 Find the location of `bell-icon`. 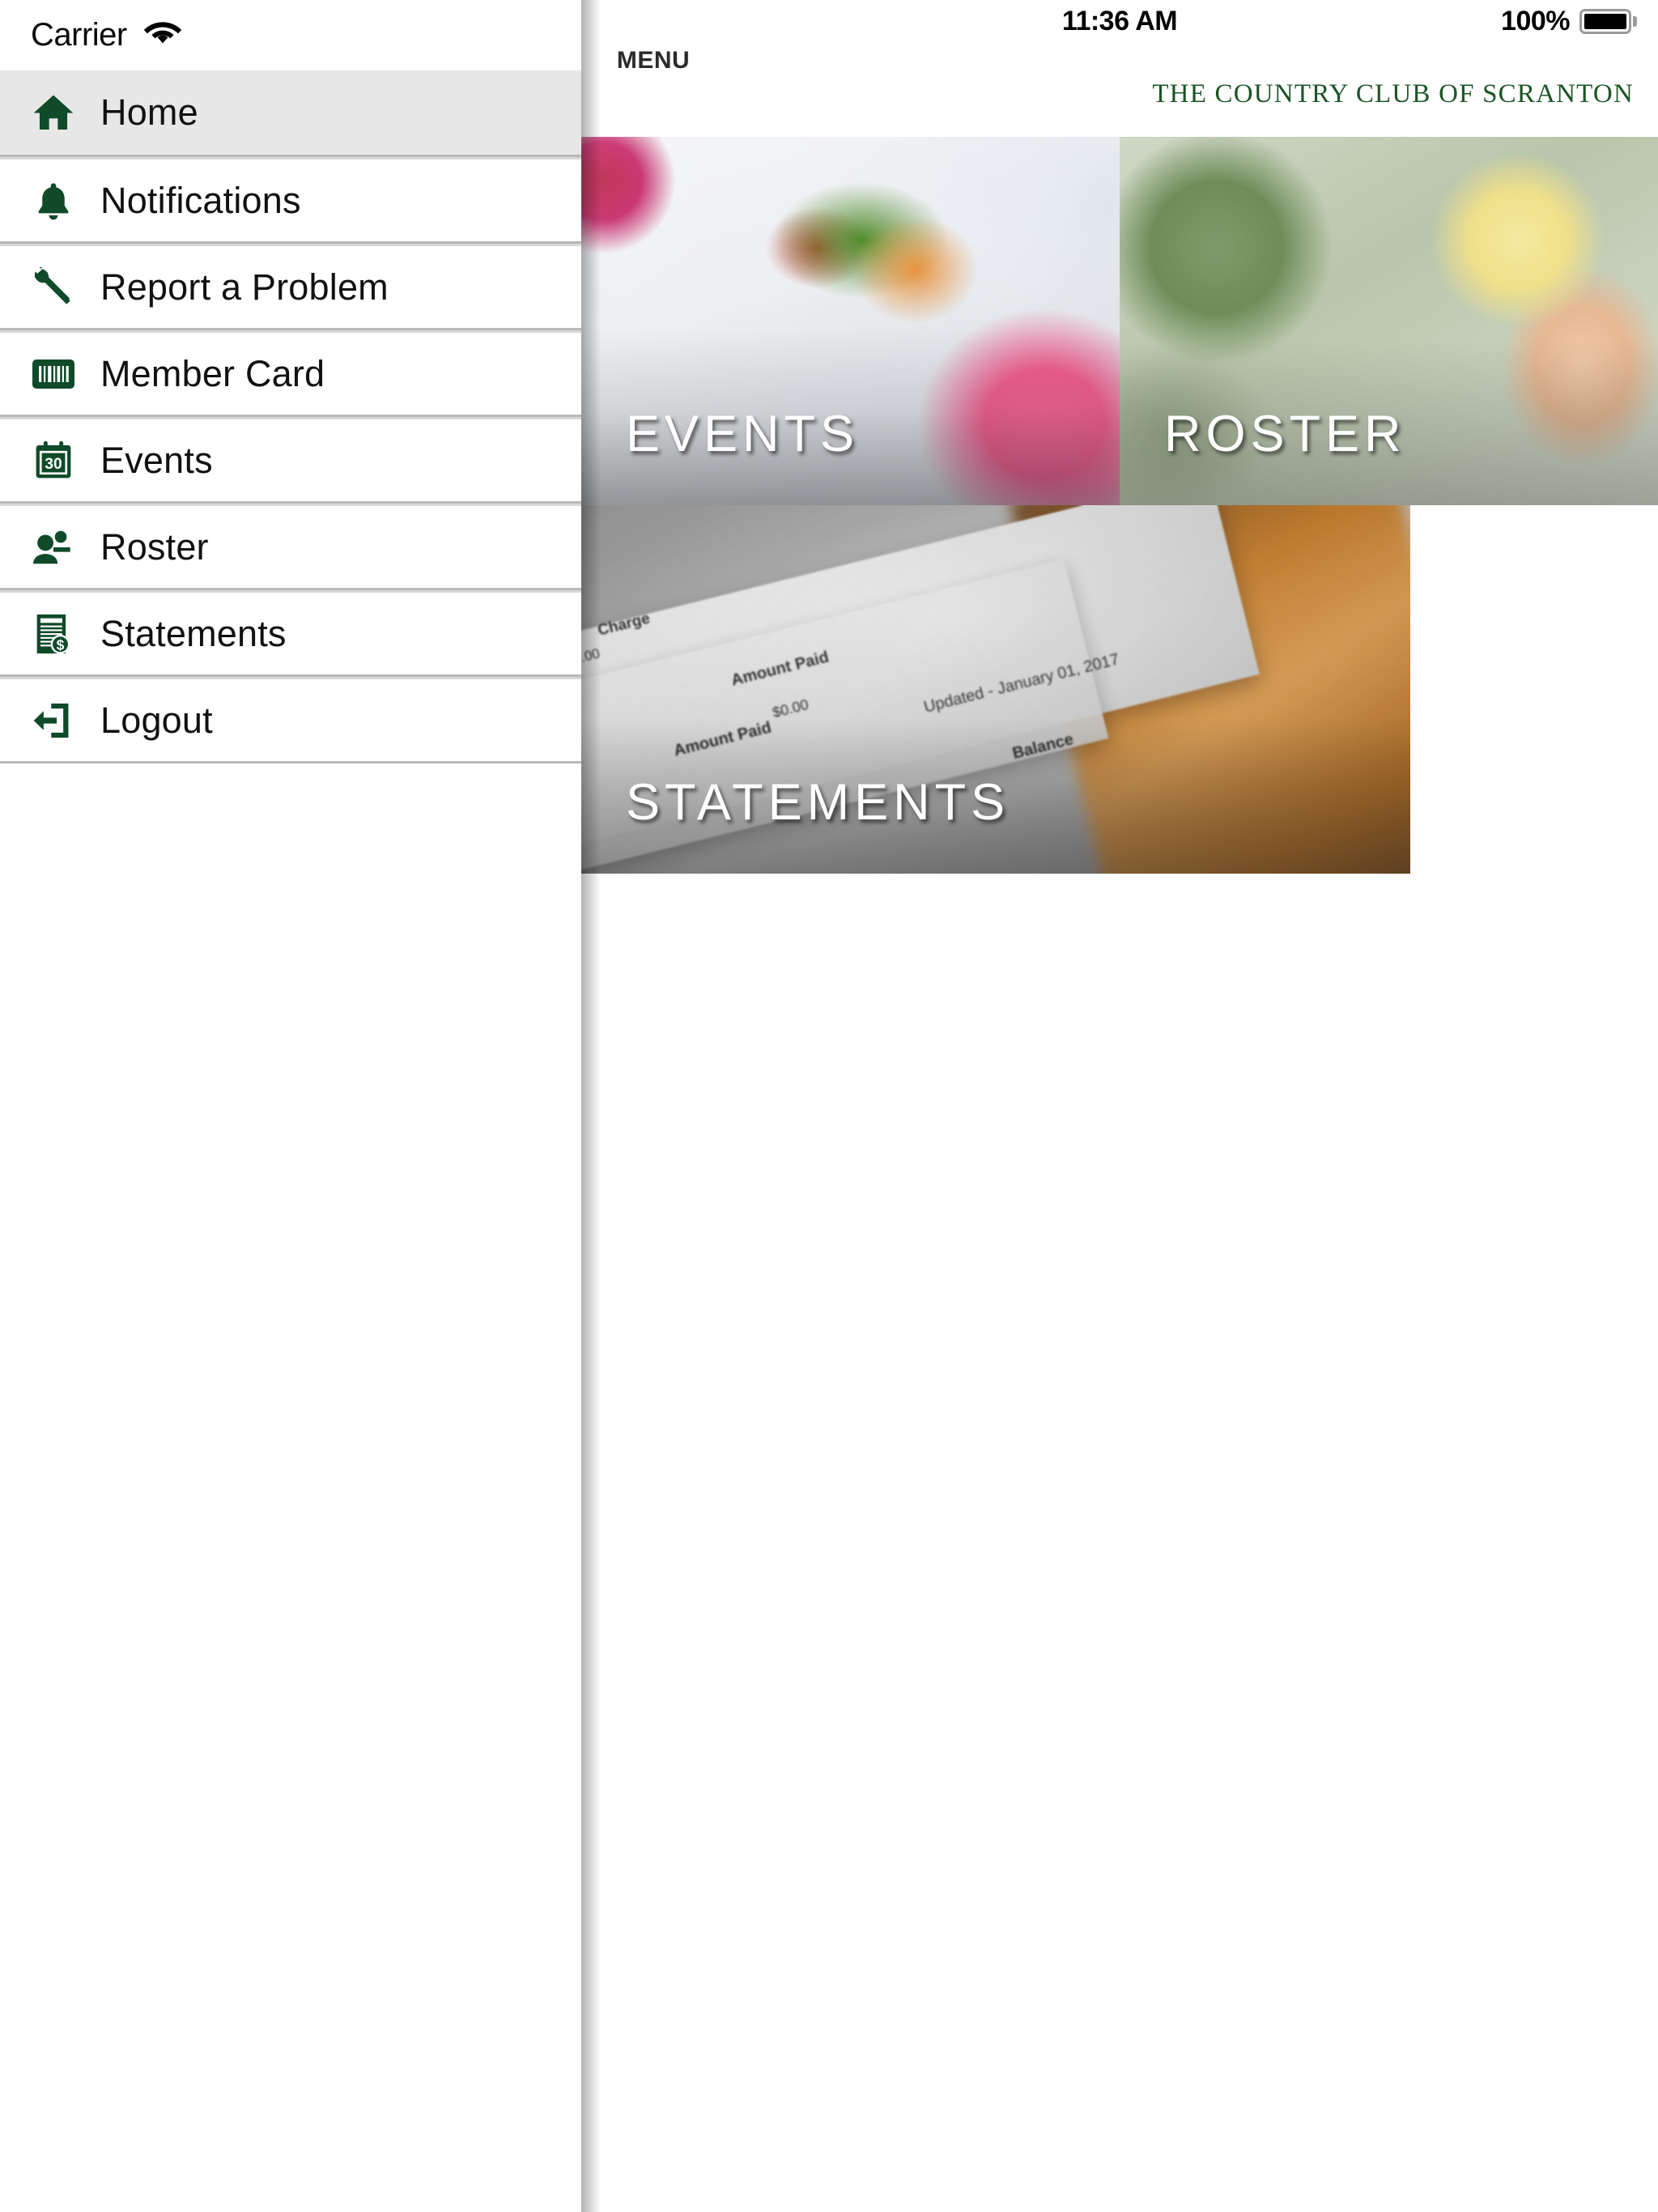

bell-icon is located at coordinates (53, 201).